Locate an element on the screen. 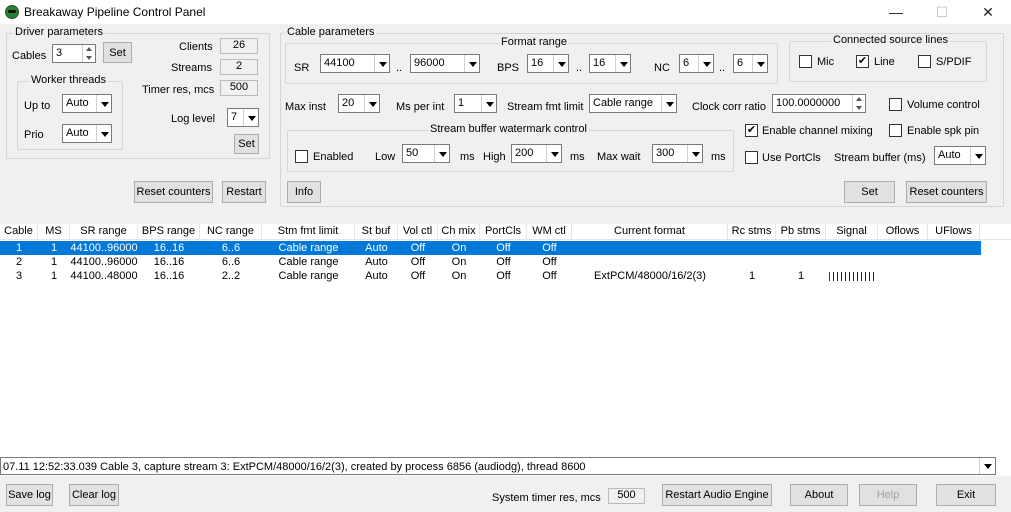 This screenshot has height=512, width=1011. stream-fmt-limit-dropdown: Cable range is located at coordinates (633, 103).